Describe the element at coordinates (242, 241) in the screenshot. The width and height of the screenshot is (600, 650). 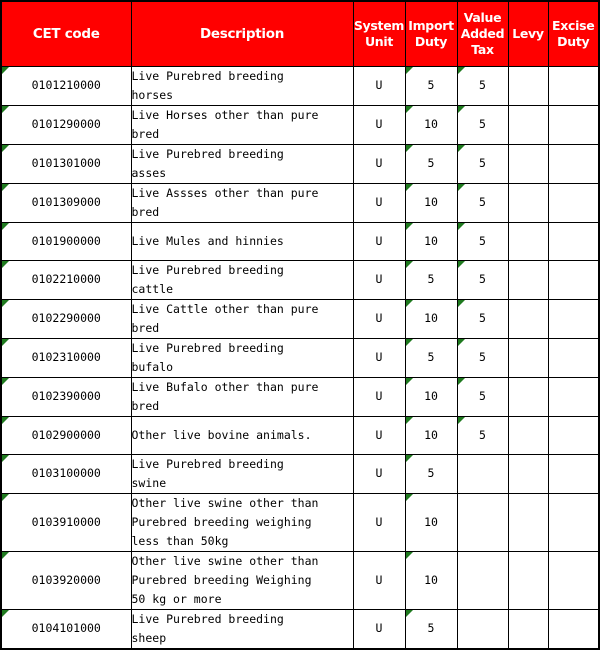
I see `cell-description: Live Mules and hinnies` at that location.